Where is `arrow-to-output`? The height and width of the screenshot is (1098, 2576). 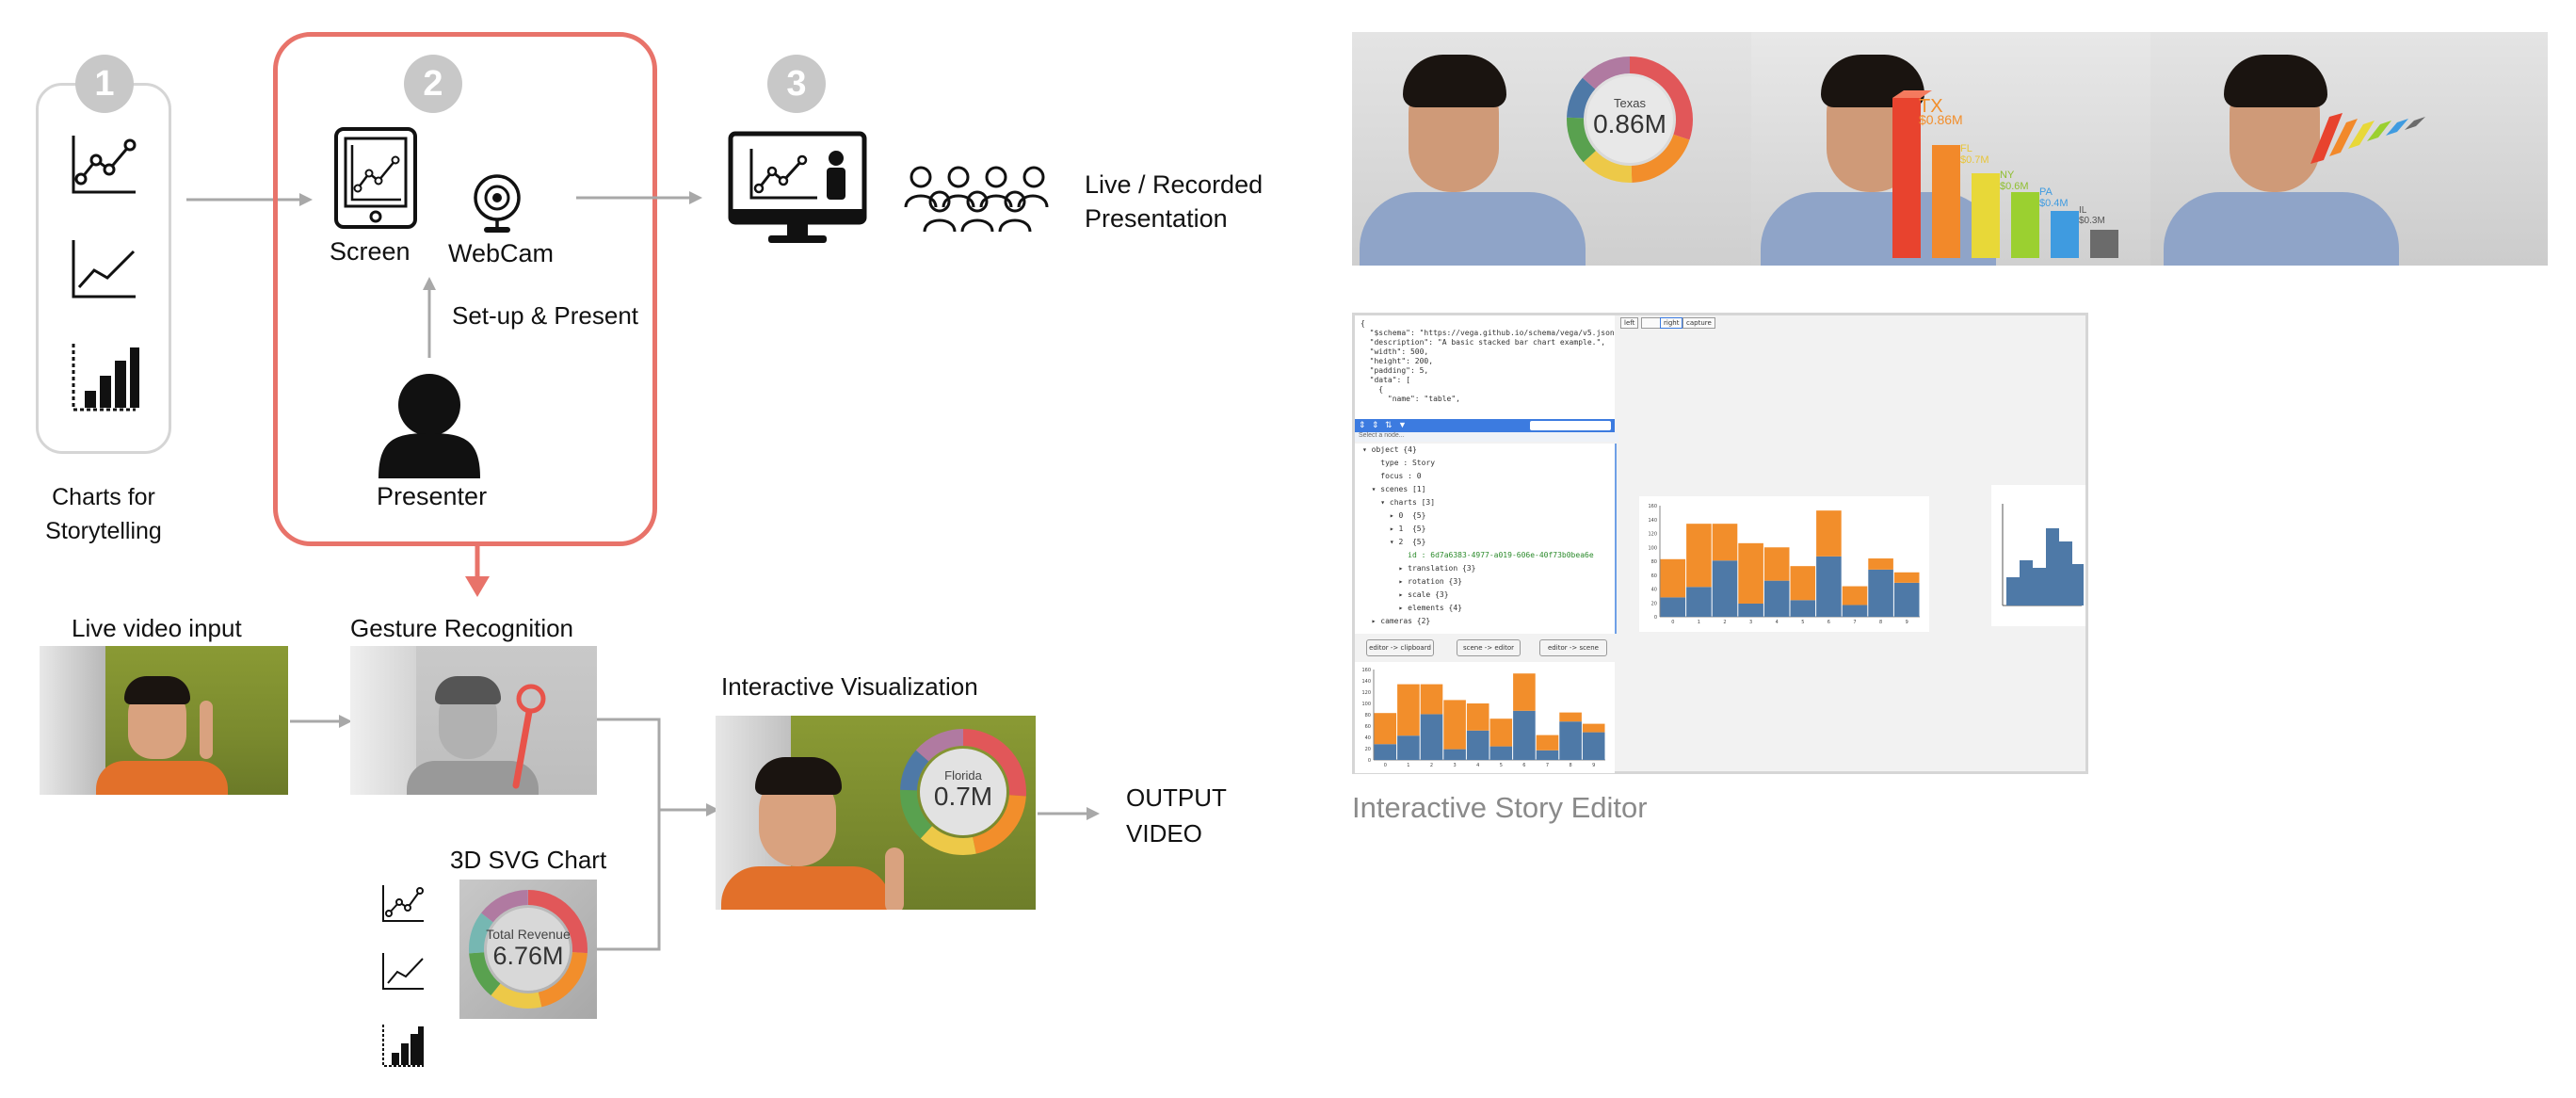
arrow-to-output is located at coordinates (1069, 813).